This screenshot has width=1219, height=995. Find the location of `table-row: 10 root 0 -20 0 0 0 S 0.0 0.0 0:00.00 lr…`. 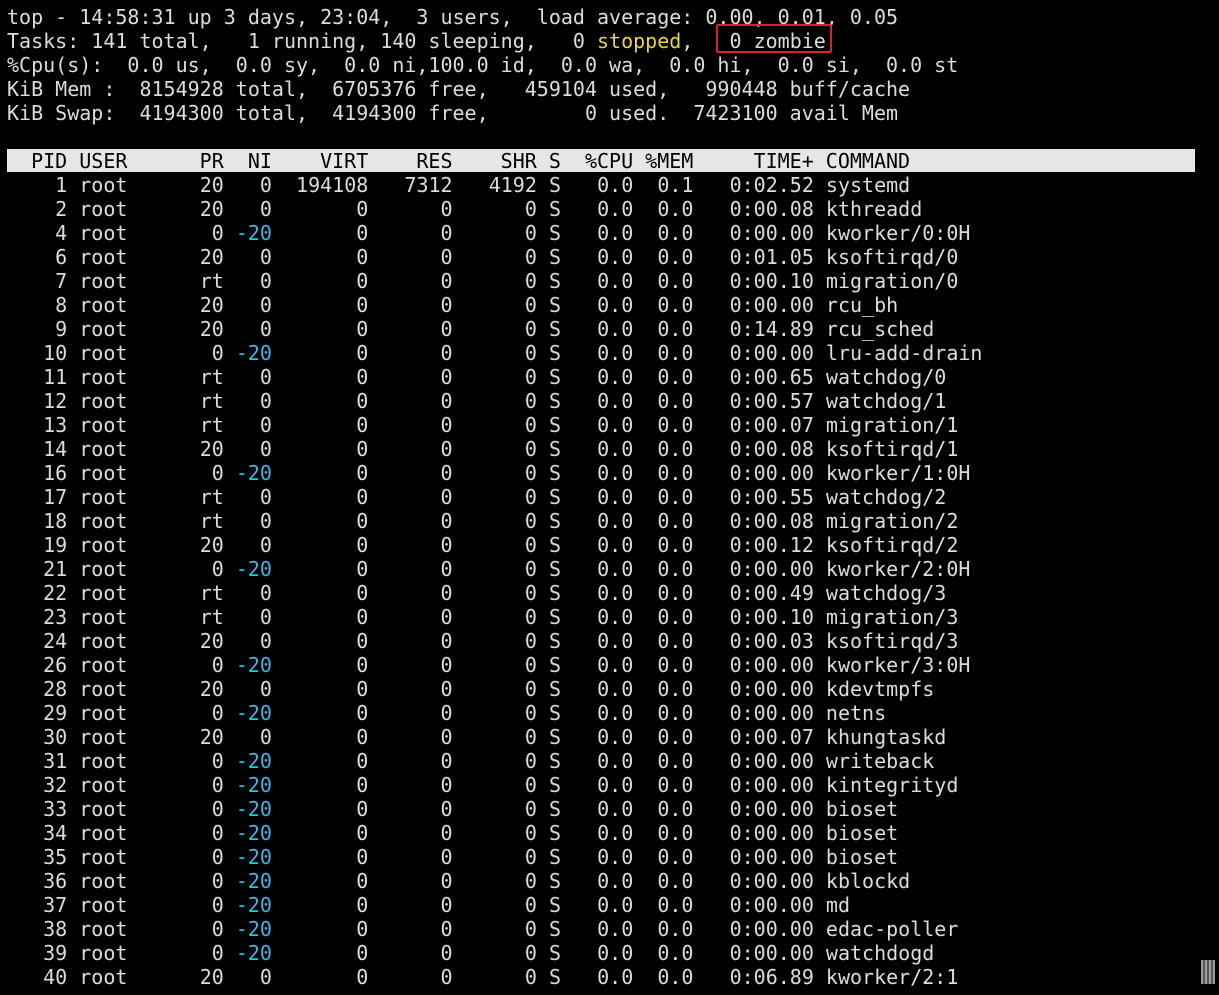

table-row: 10 root 0 -20 0 0 0 S 0.0 0.0 0:00.00 lr… is located at coordinates (494, 353).